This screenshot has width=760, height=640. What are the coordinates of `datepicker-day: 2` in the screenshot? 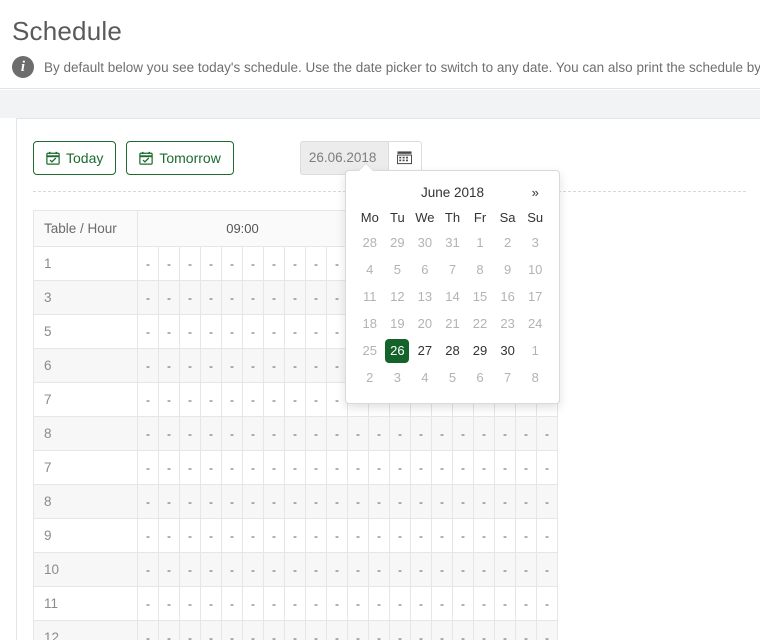 It's located at (508, 242).